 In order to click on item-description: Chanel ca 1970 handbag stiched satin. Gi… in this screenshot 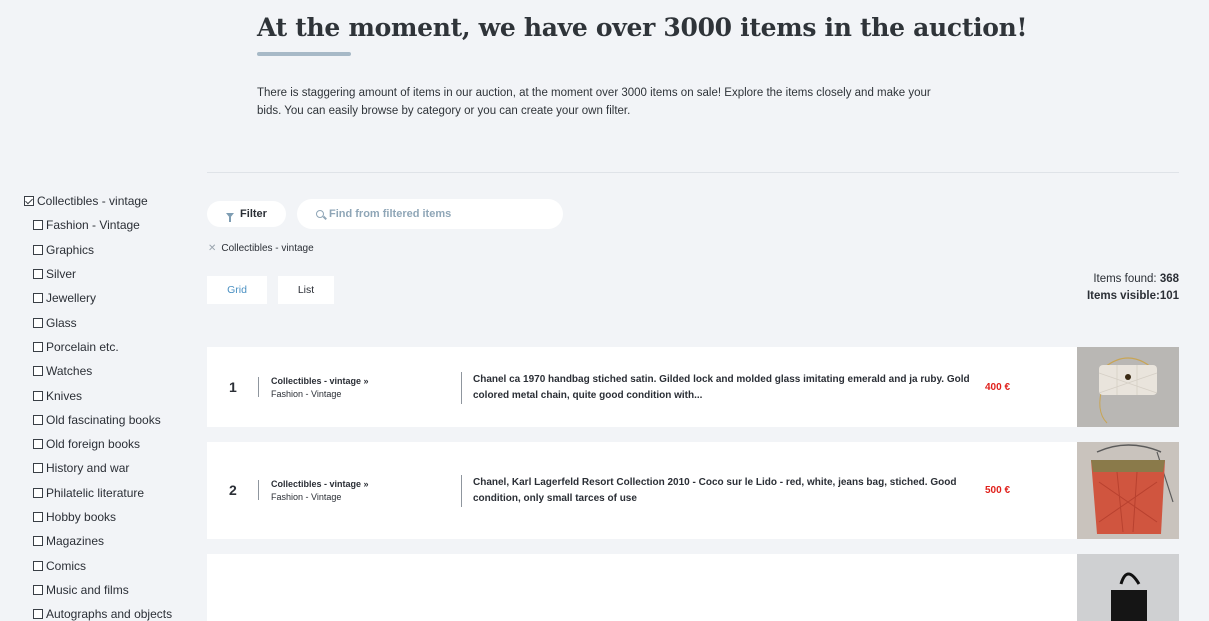, I will do `click(723, 388)`.